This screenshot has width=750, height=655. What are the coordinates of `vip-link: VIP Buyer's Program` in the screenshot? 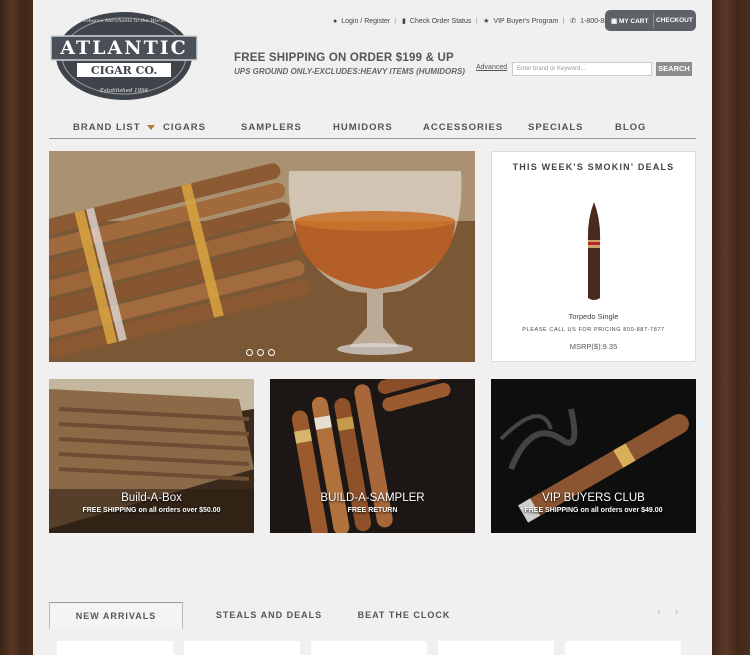 It's located at (525, 21).